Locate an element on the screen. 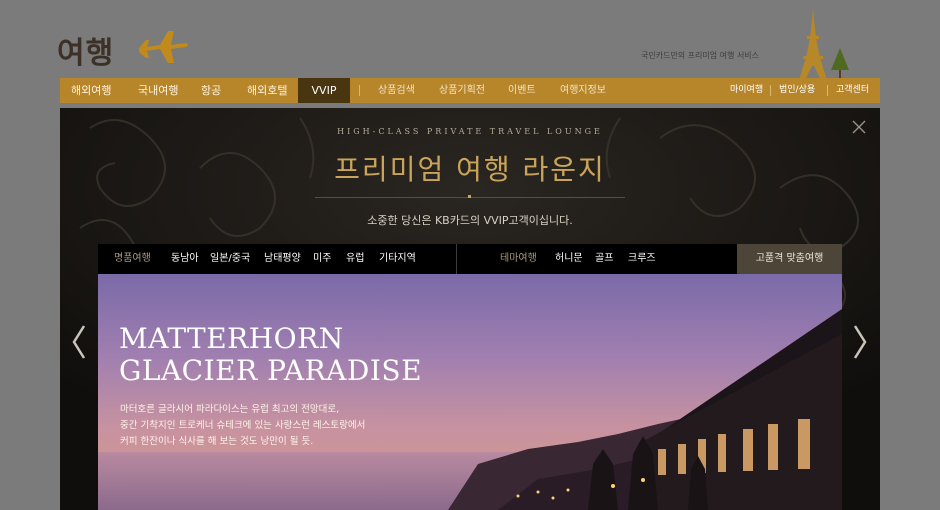  tab-cruise: 크루즈 is located at coordinates (642, 259).